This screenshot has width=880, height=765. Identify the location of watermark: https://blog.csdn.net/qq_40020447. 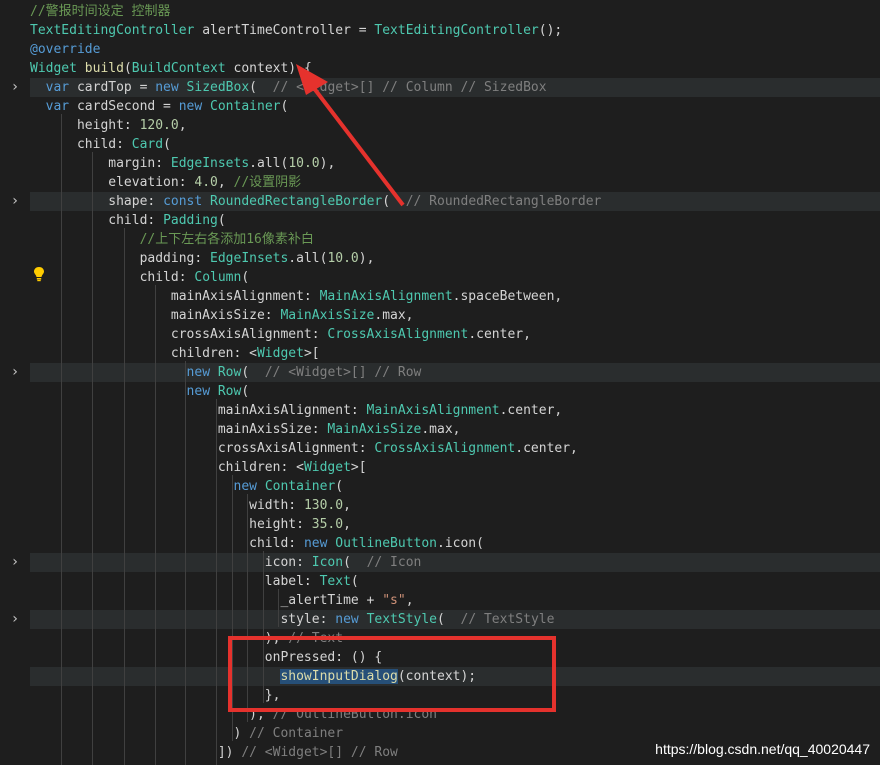
(762, 749).